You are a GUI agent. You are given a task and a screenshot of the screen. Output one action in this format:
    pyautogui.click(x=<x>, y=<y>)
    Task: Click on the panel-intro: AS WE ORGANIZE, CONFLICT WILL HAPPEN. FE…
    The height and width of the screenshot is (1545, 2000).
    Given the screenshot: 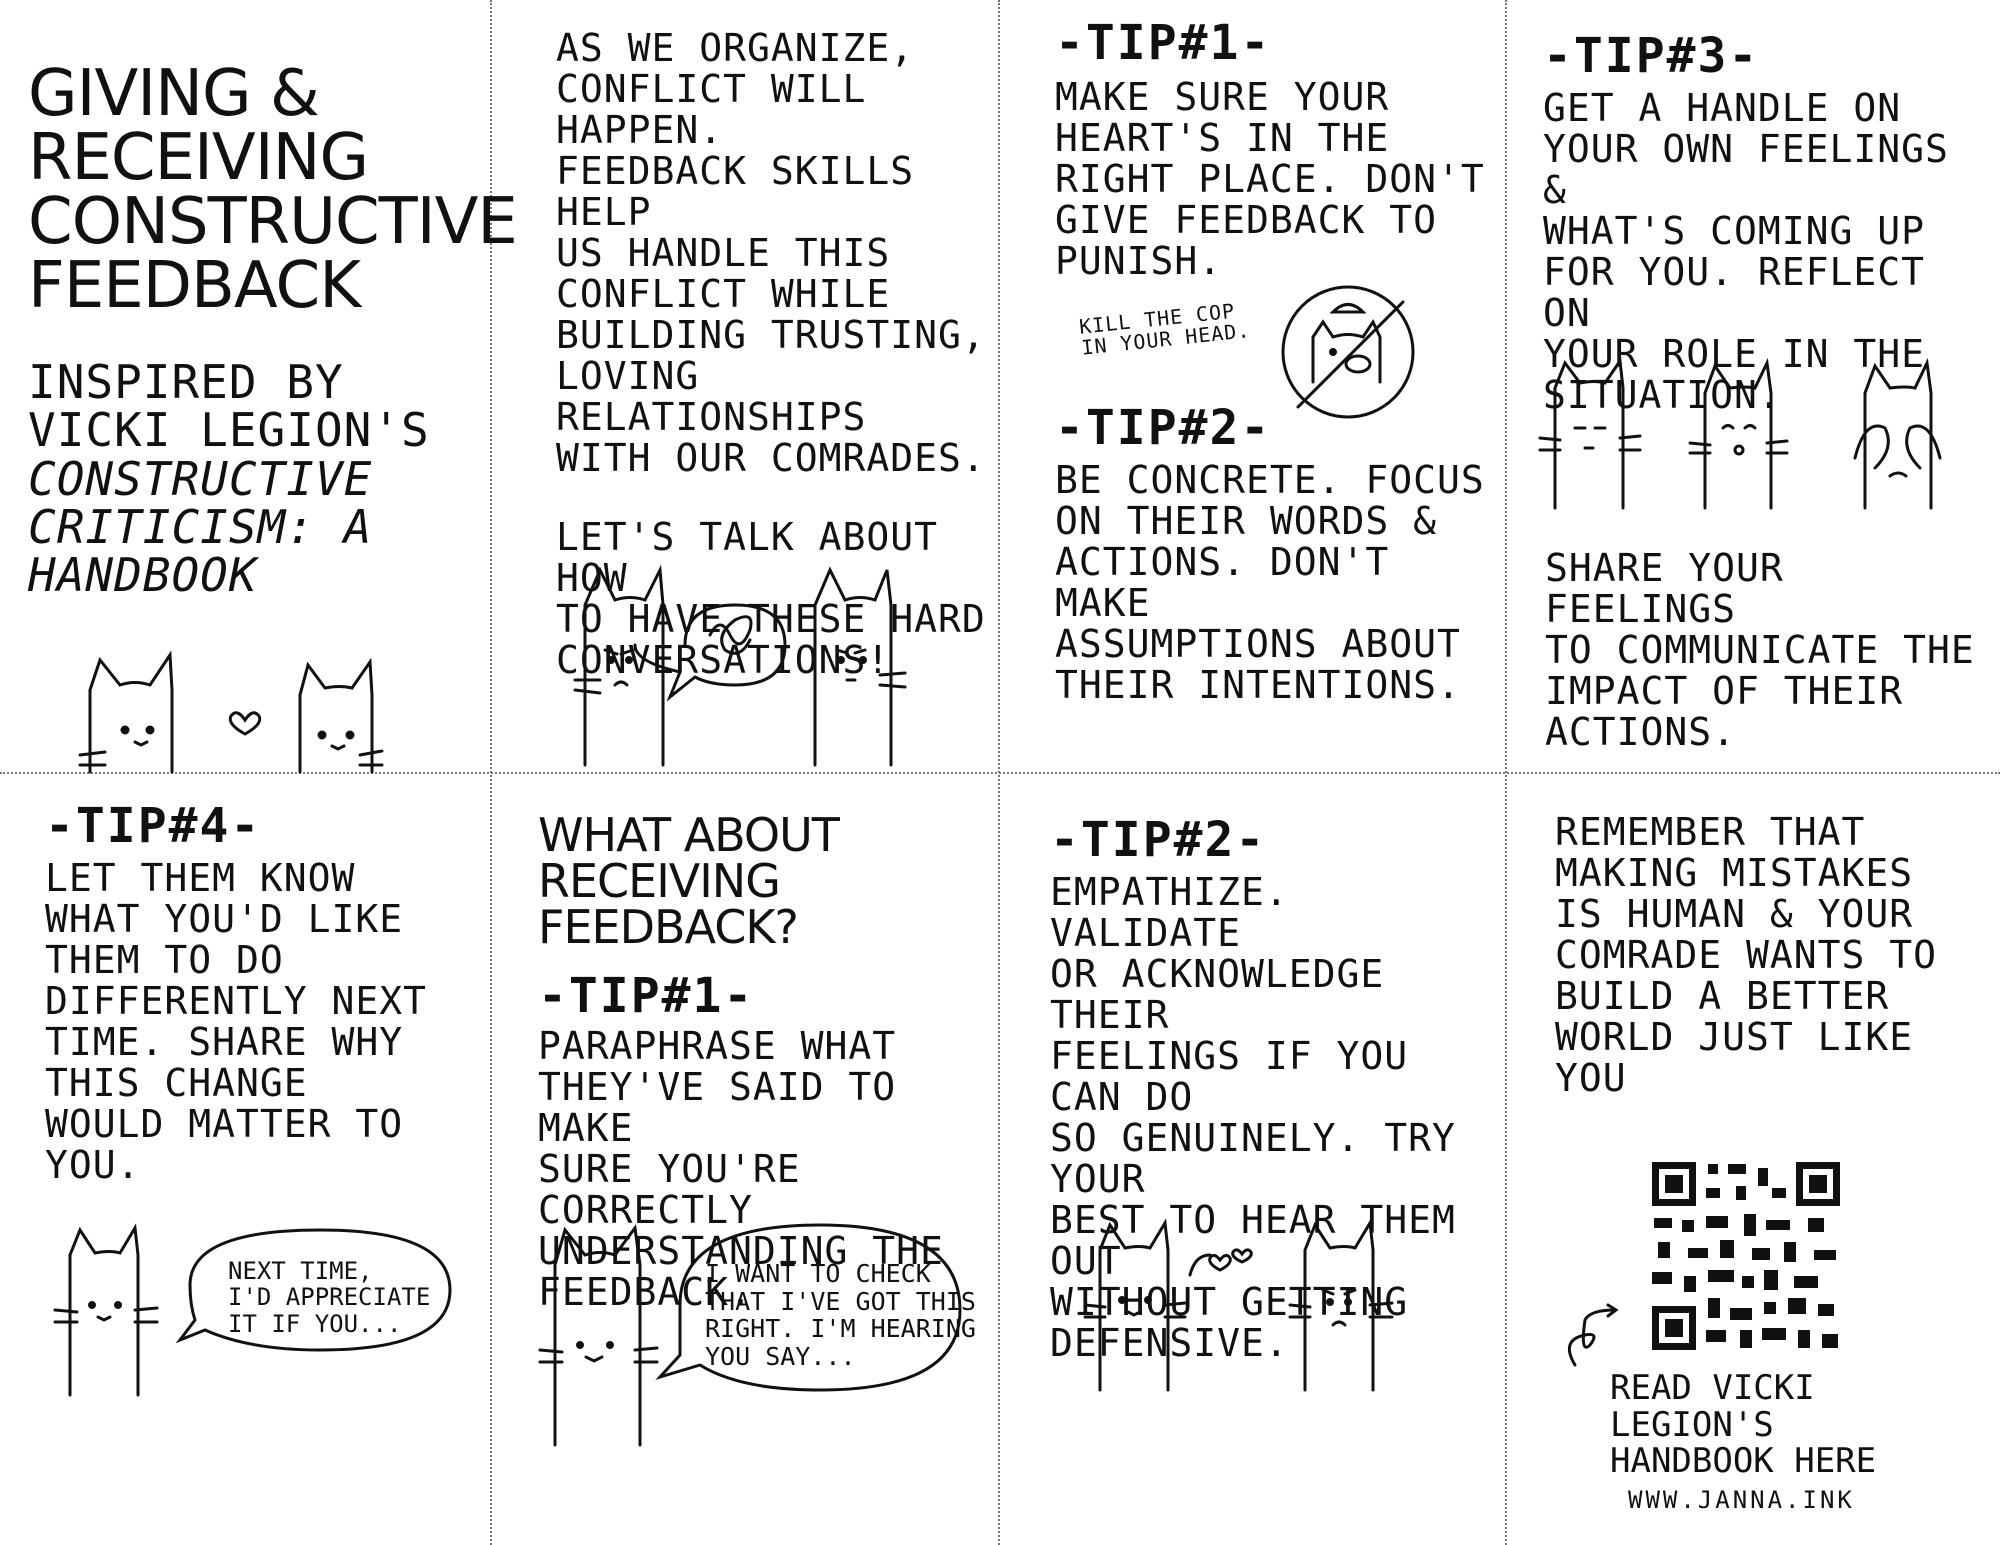 What is the action you would take?
    pyautogui.click(x=771, y=353)
    